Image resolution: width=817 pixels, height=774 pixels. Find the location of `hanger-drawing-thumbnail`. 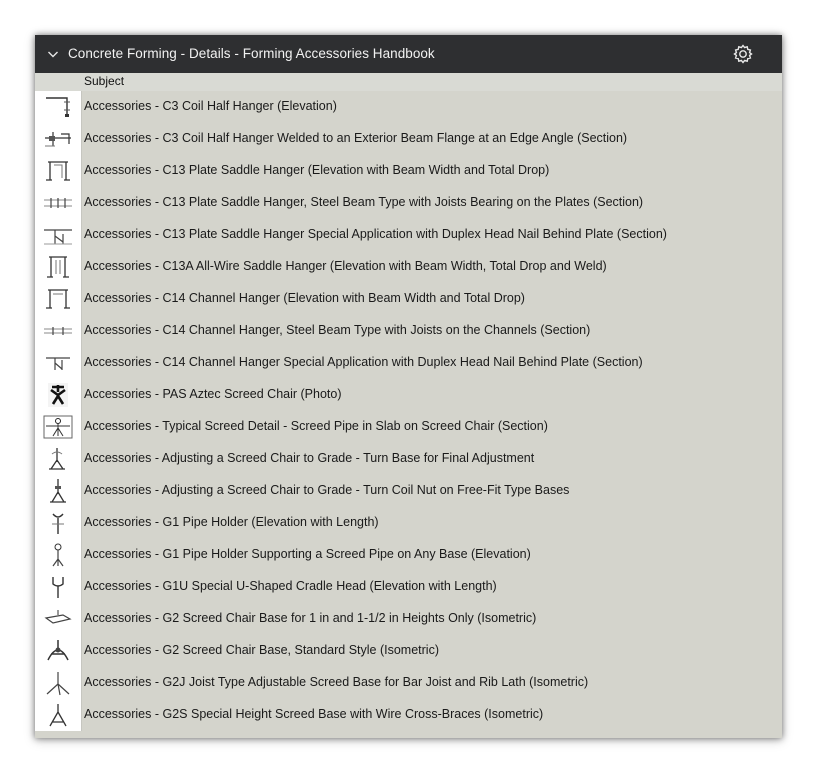

hanger-drawing-thumbnail is located at coordinates (58, 107).